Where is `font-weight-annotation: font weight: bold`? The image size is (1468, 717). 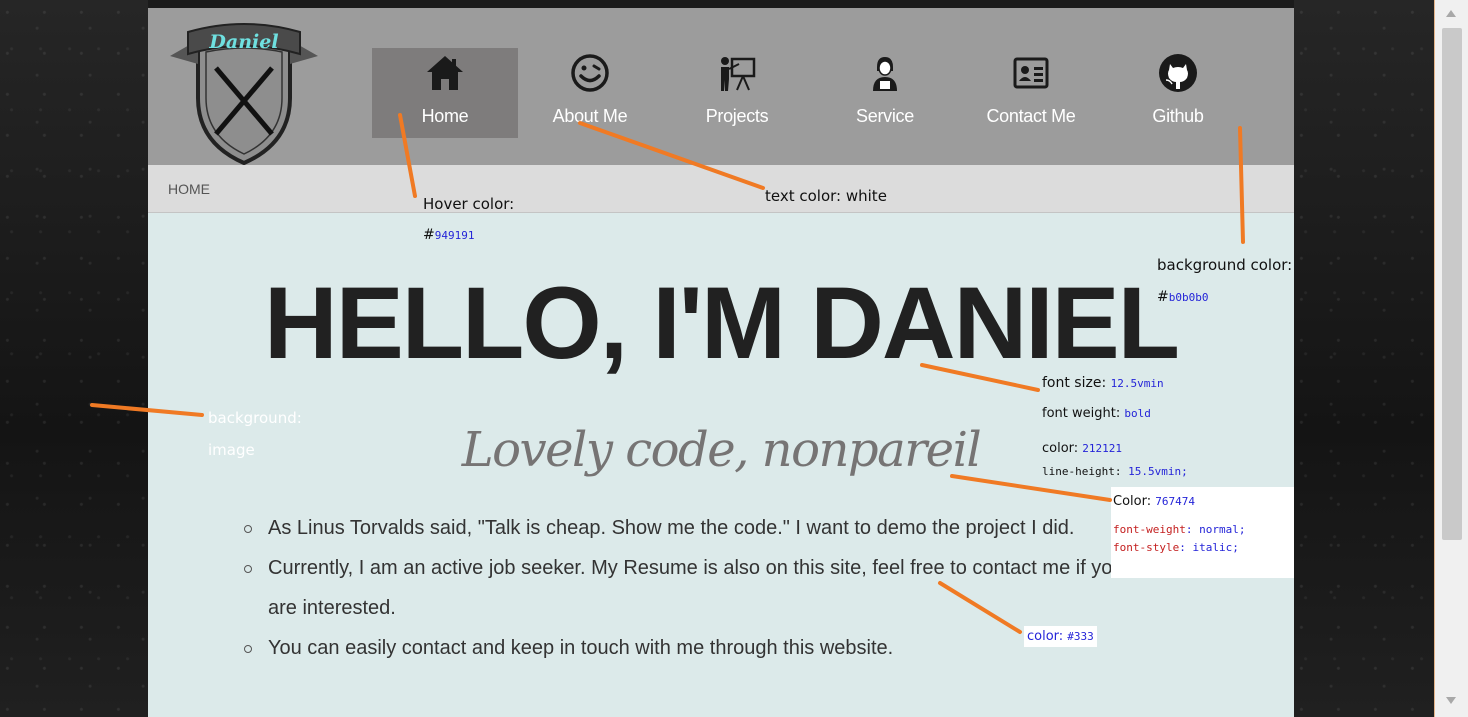
font-weight-annotation: font weight: bold is located at coordinates (1096, 413).